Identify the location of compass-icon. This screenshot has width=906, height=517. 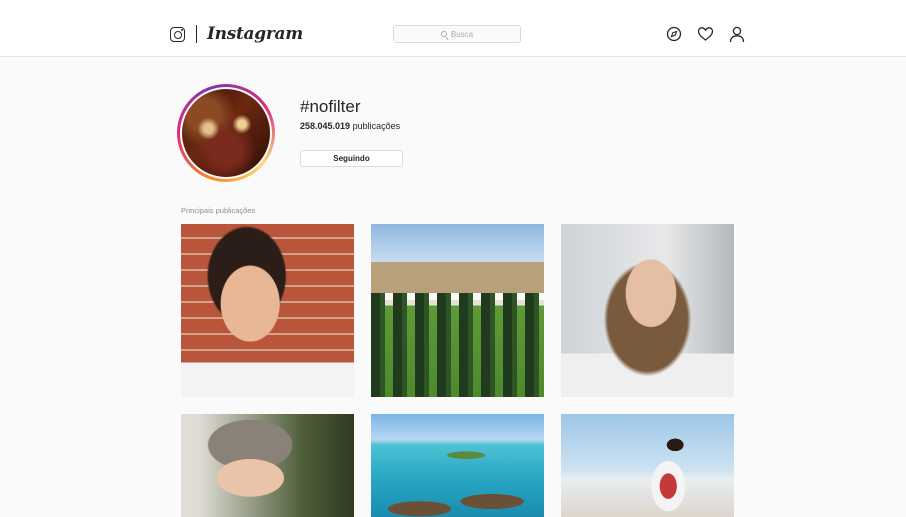
(674, 34).